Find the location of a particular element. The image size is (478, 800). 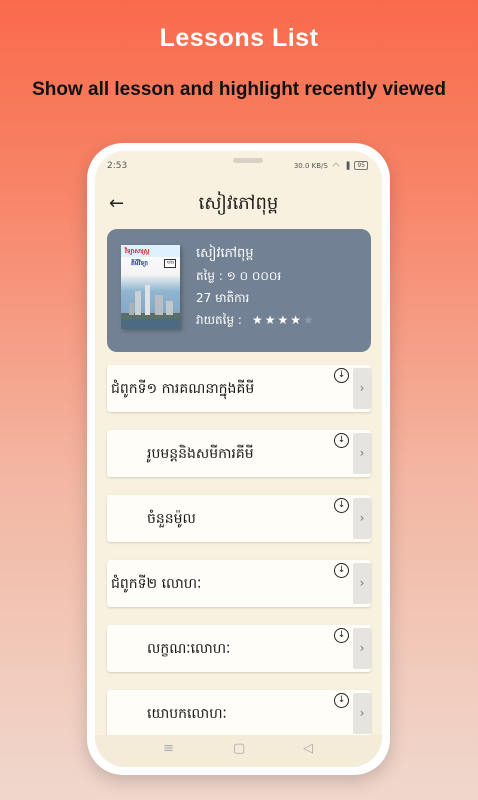

status-bar: 2:53 30.0 KB/S ◠ ▐ 95 is located at coordinates (238, 167).